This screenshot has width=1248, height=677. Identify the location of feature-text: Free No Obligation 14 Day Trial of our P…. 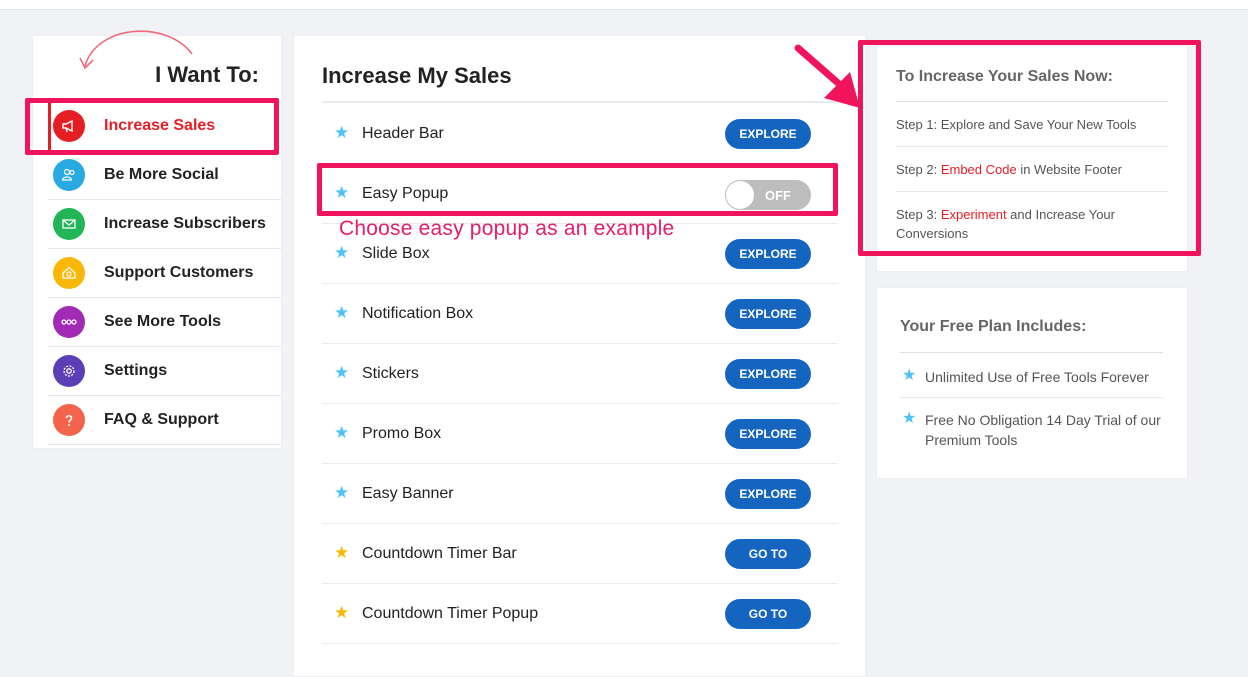
(1043, 430).